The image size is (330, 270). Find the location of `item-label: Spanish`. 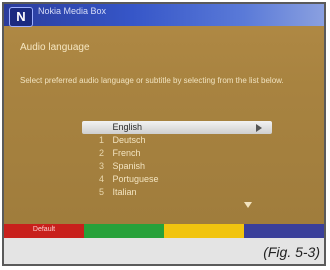

item-label: Spanish is located at coordinates (129, 166).